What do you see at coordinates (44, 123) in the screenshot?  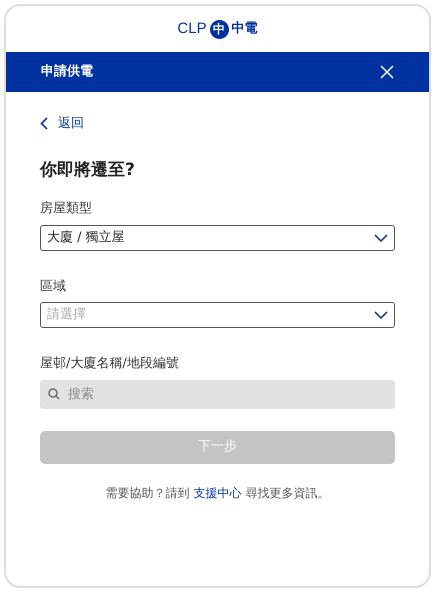 I see `chevron-left-icon` at bounding box center [44, 123].